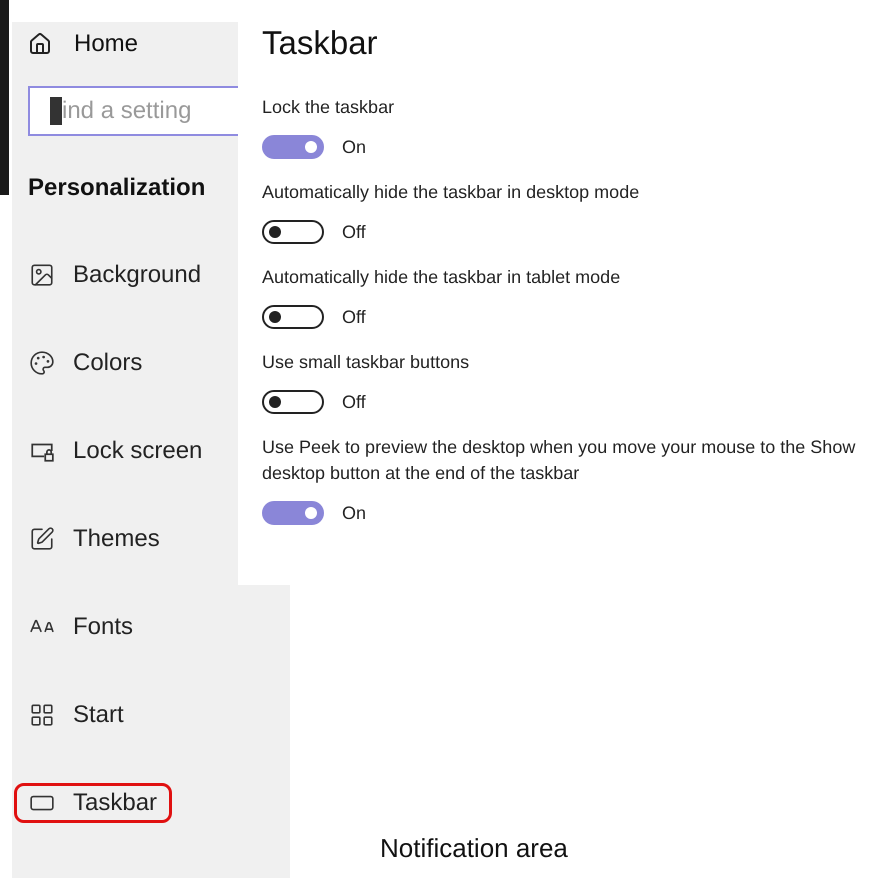 The height and width of the screenshot is (878, 877). Describe the element at coordinates (451, 192) in the screenshot. I see `setting-label: Automatically hide the taskbar in desktop mode` at that location.